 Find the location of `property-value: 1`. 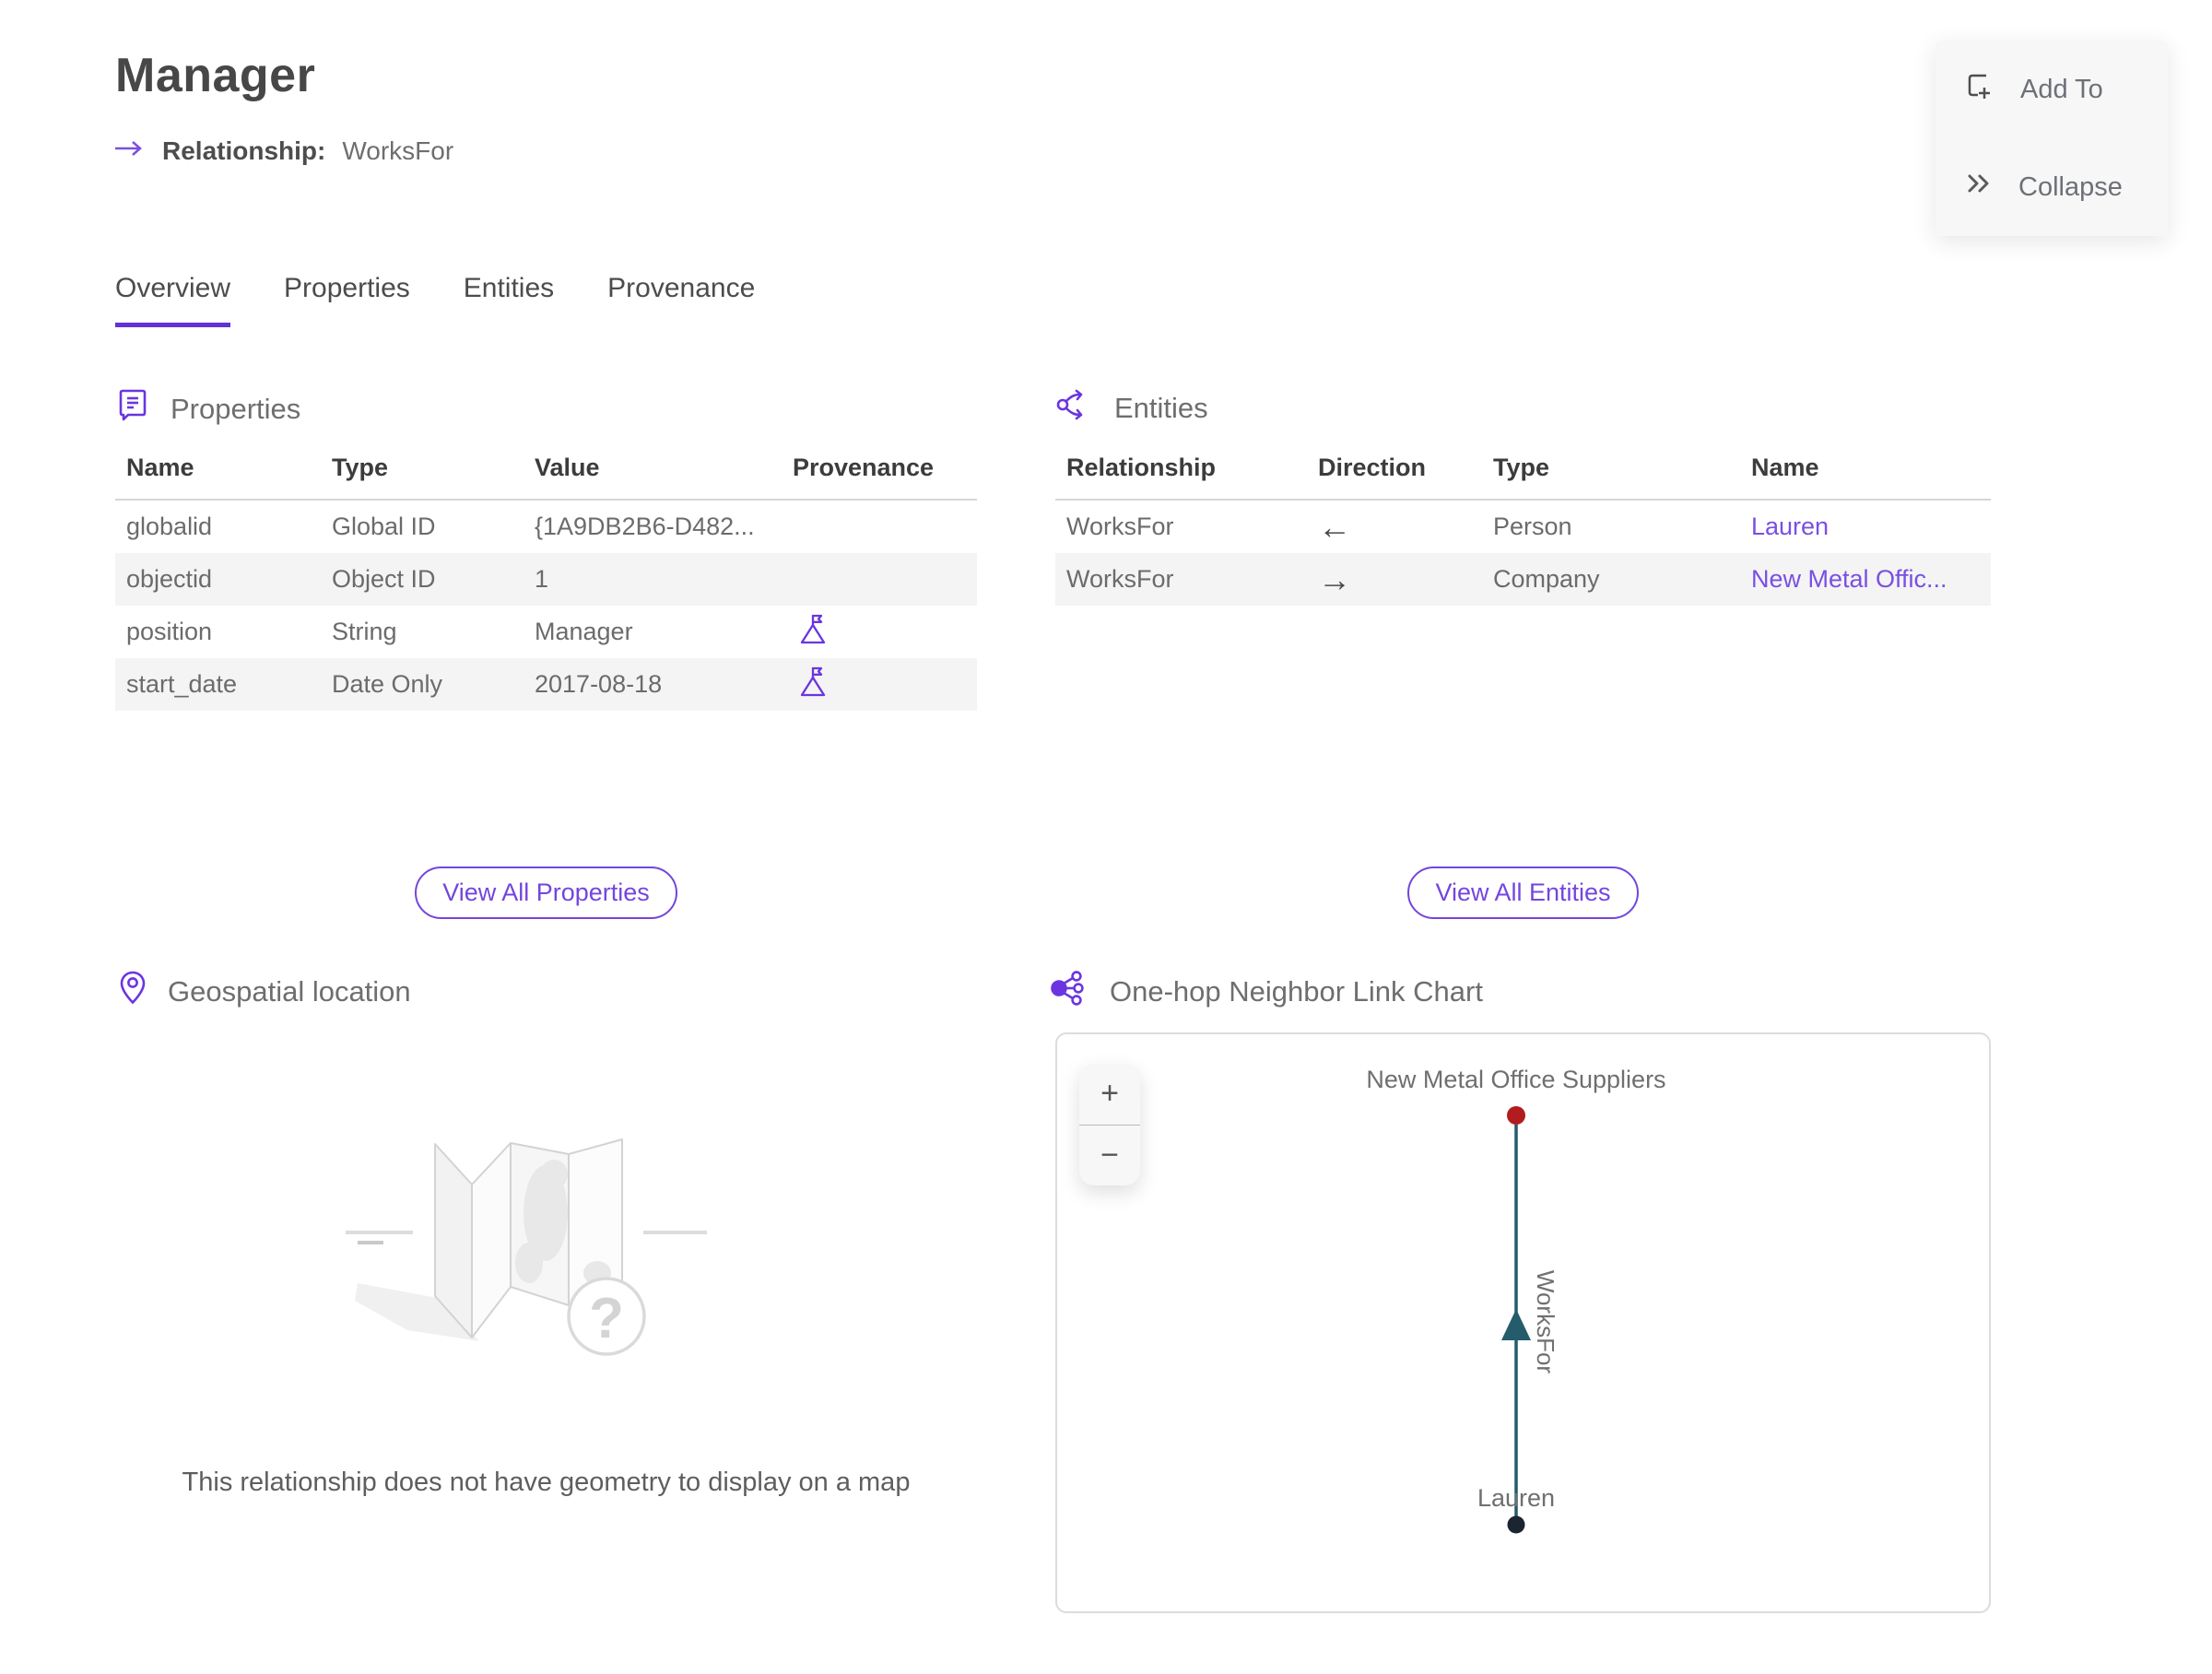

property-value: 1 is located at coordinates (542, 579).